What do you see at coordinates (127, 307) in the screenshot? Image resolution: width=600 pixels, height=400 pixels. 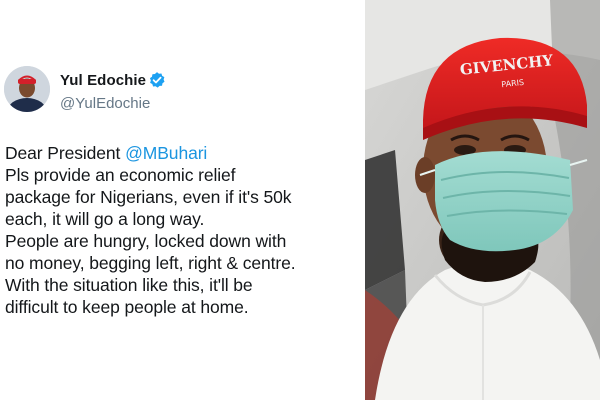 I see `tweet-line: difficult to keep people at home.` at bounding box center [127, 307].